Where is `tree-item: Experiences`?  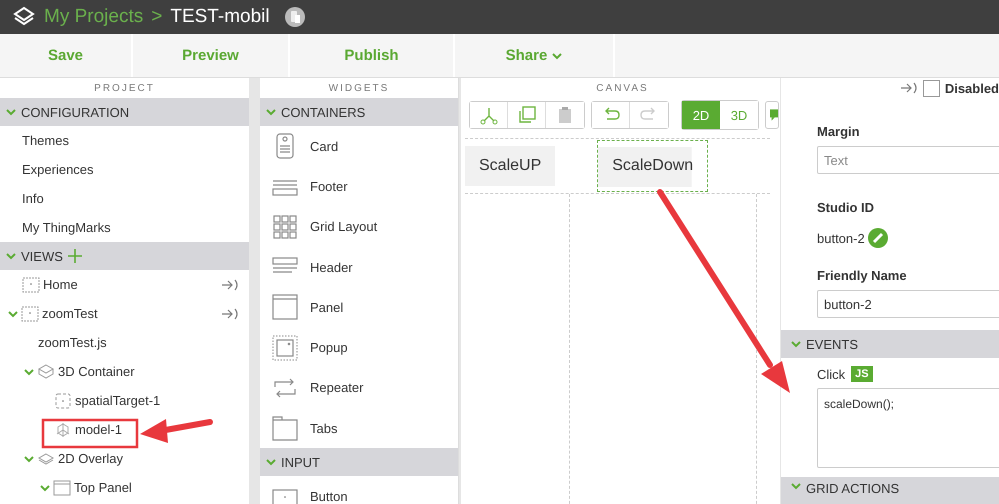
tree-item: Experiences is located at coordinates (58, 169).